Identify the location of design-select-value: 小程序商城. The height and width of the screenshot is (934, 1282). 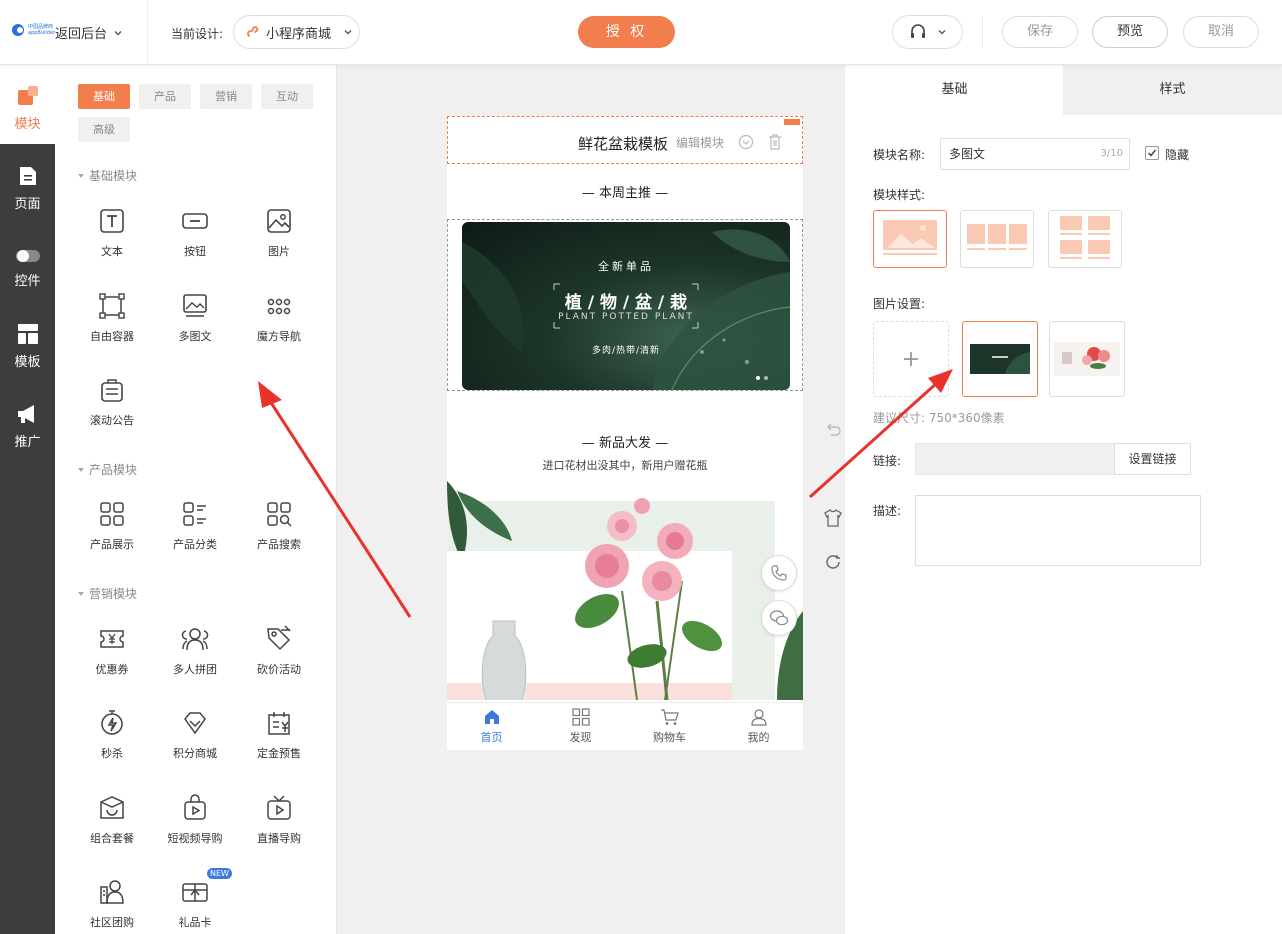
(299, 34).